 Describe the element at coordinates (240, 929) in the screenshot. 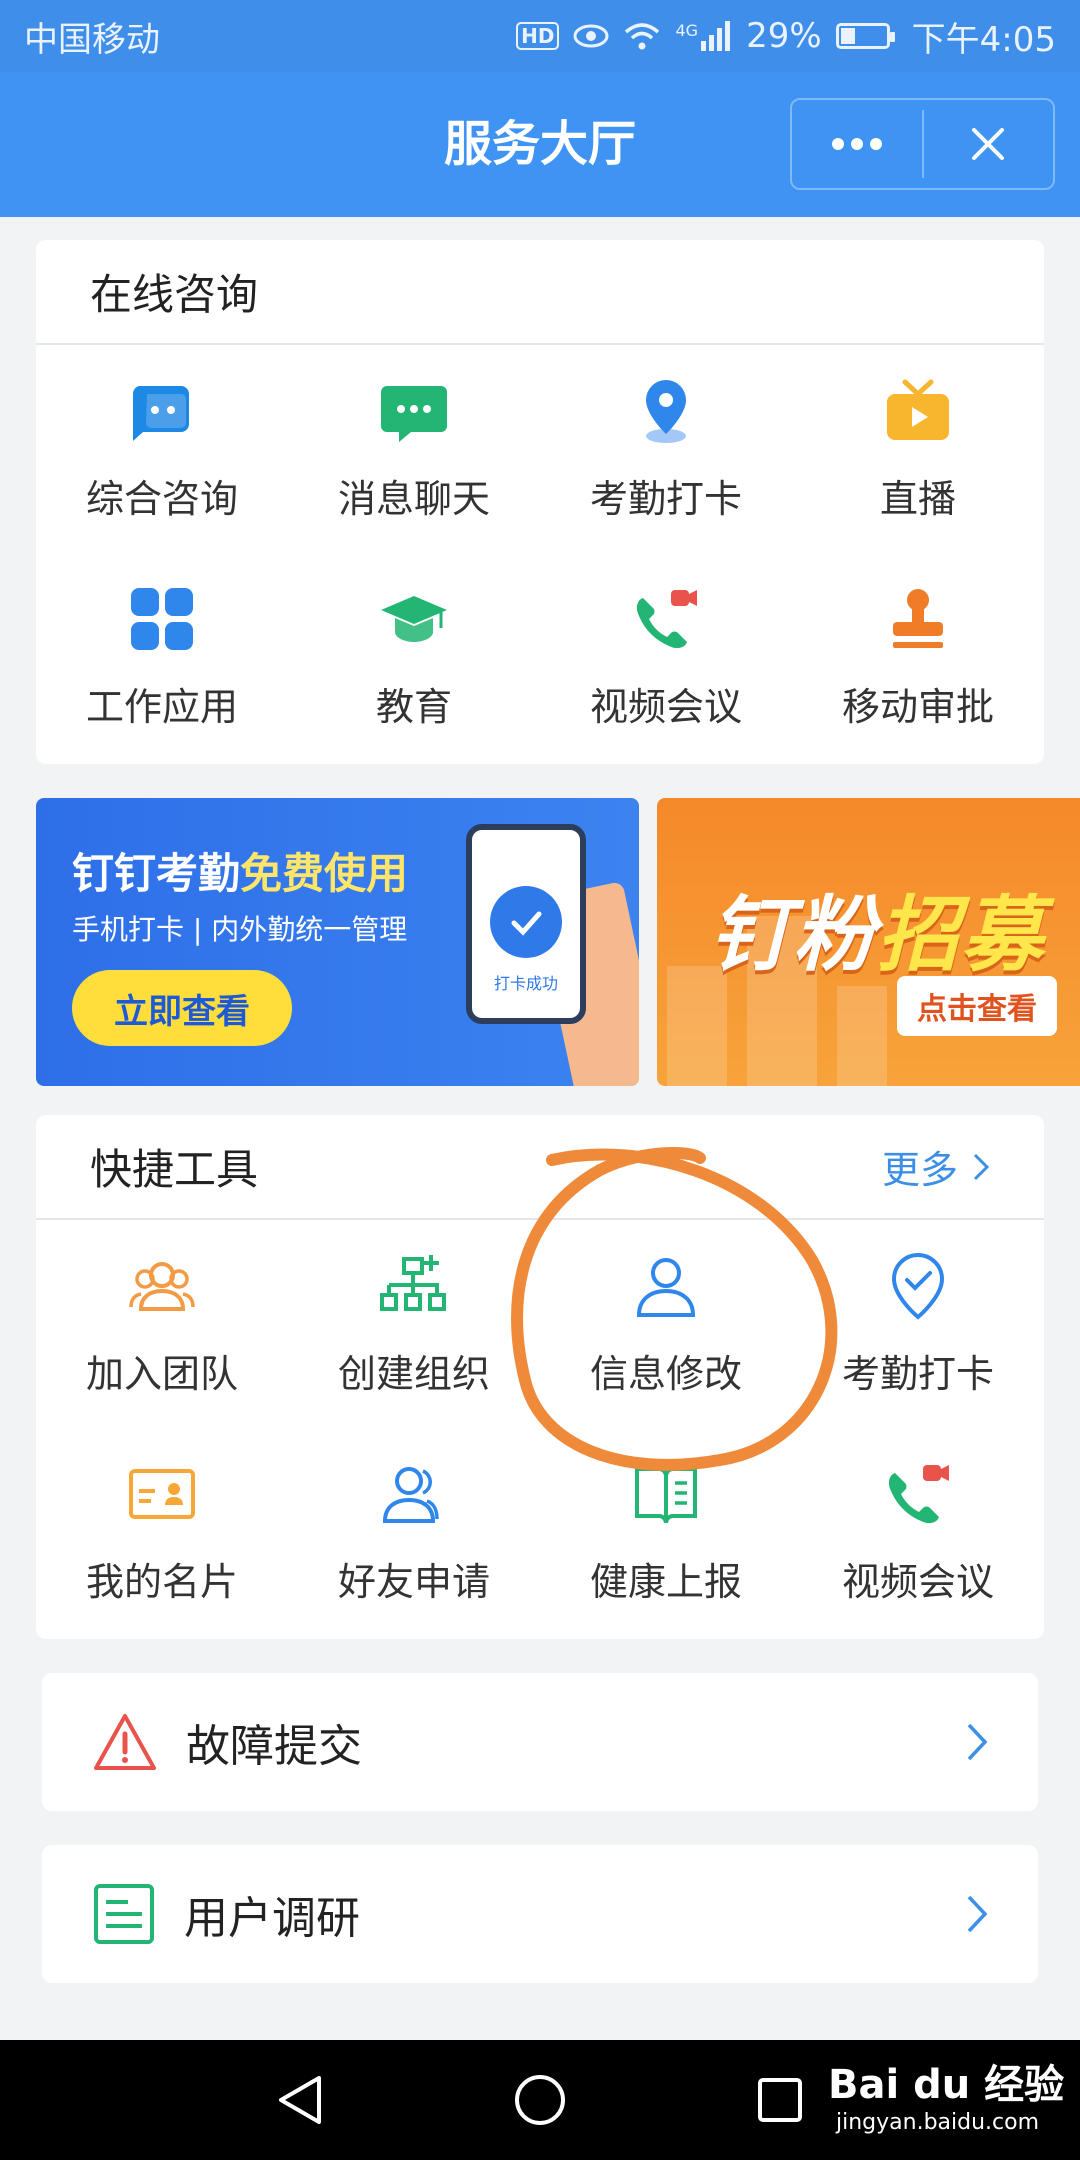

I see `banner-subtitle: 手机打卡 | 内外勤统一管理` at that location.